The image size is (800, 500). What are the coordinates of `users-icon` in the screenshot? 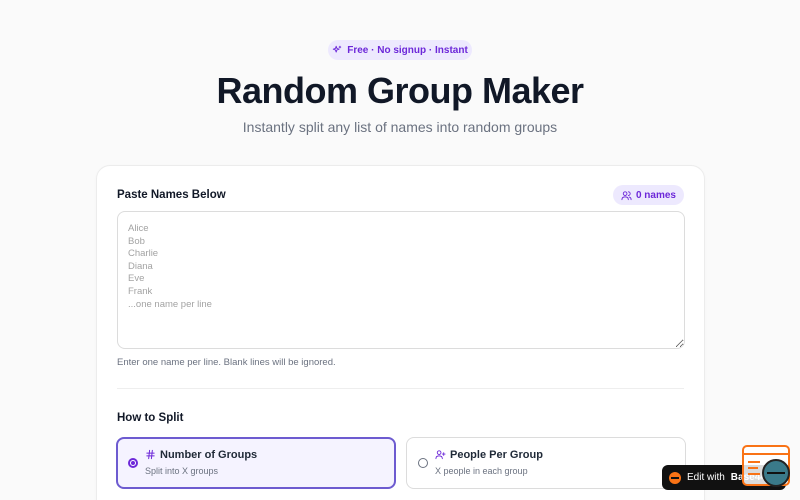 It's located at (626, 195).